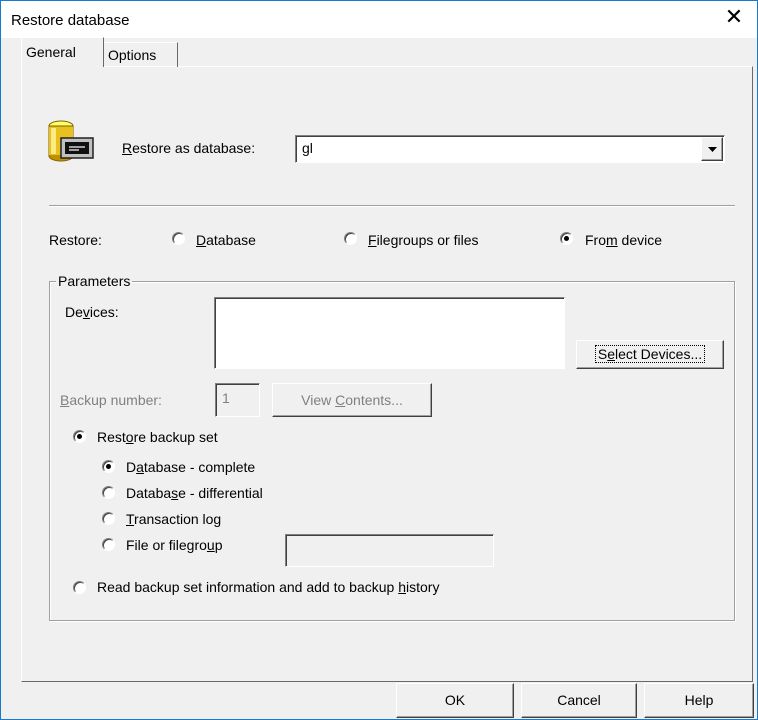  Describe the element at coordinates (79, 436) in the screenshot. I see `restore-backup-set-radio` at that location.